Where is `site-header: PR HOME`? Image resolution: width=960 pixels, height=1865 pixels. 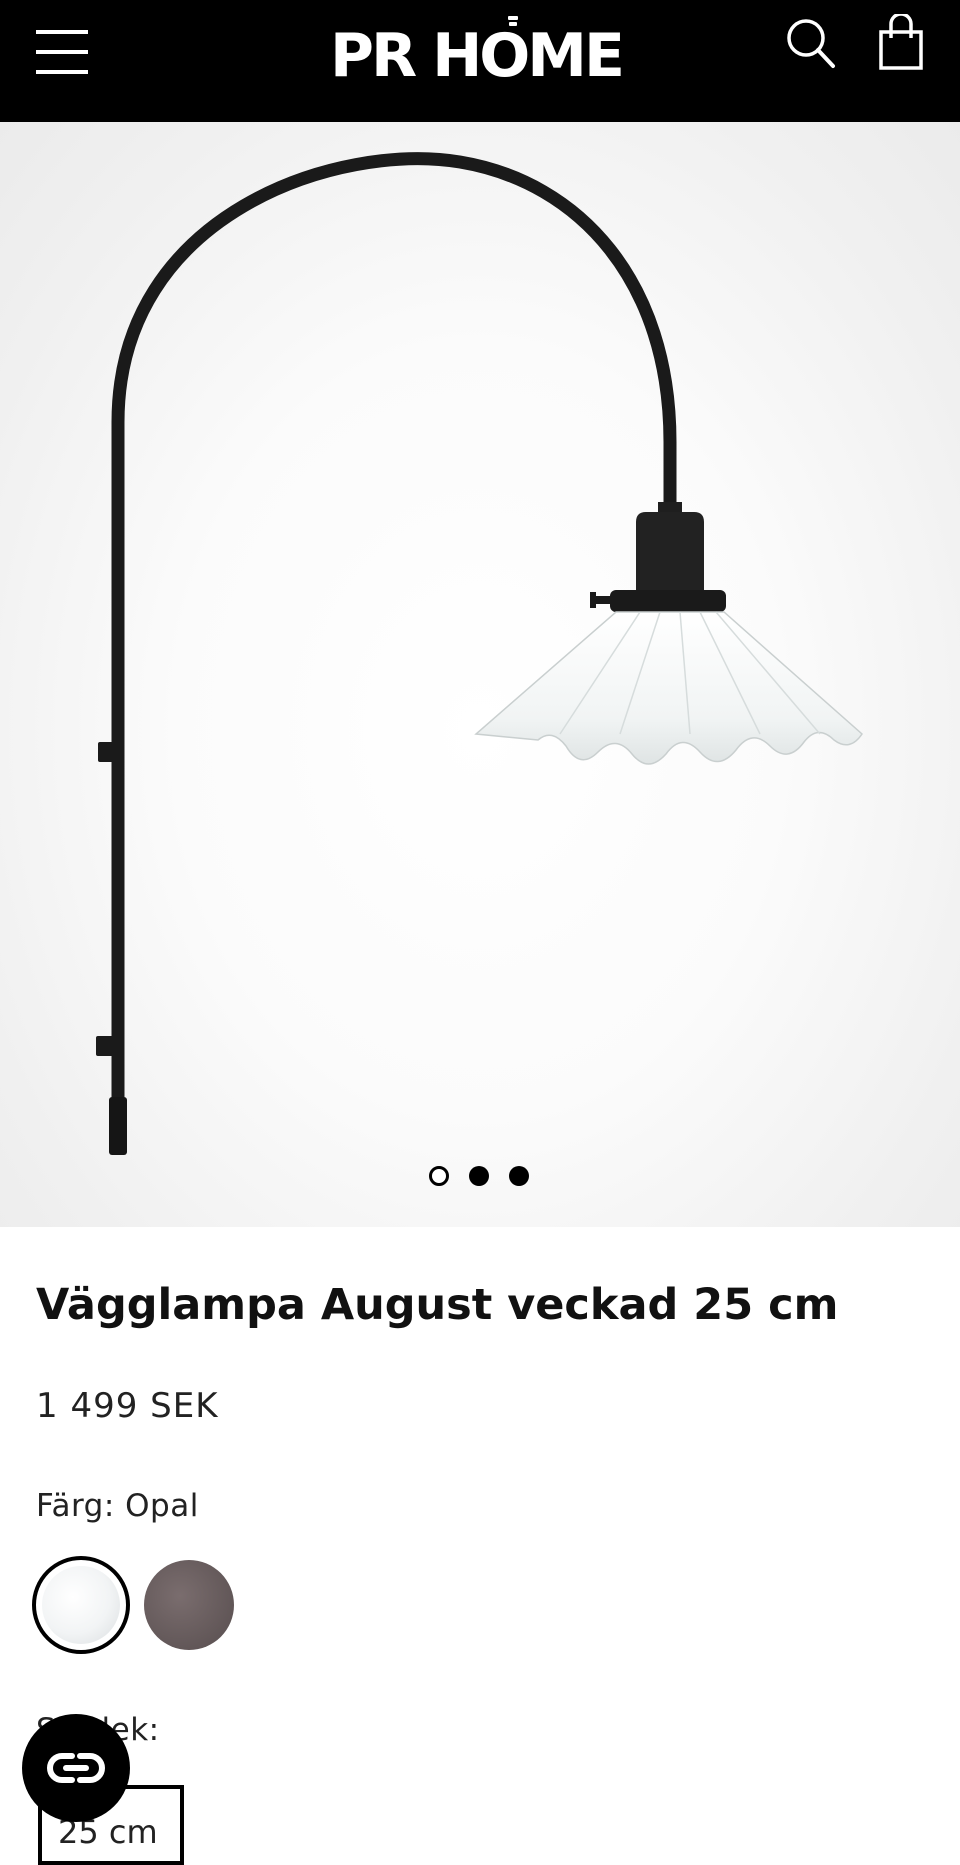 site-header: PR HOME is located at coordinates (480, 61).